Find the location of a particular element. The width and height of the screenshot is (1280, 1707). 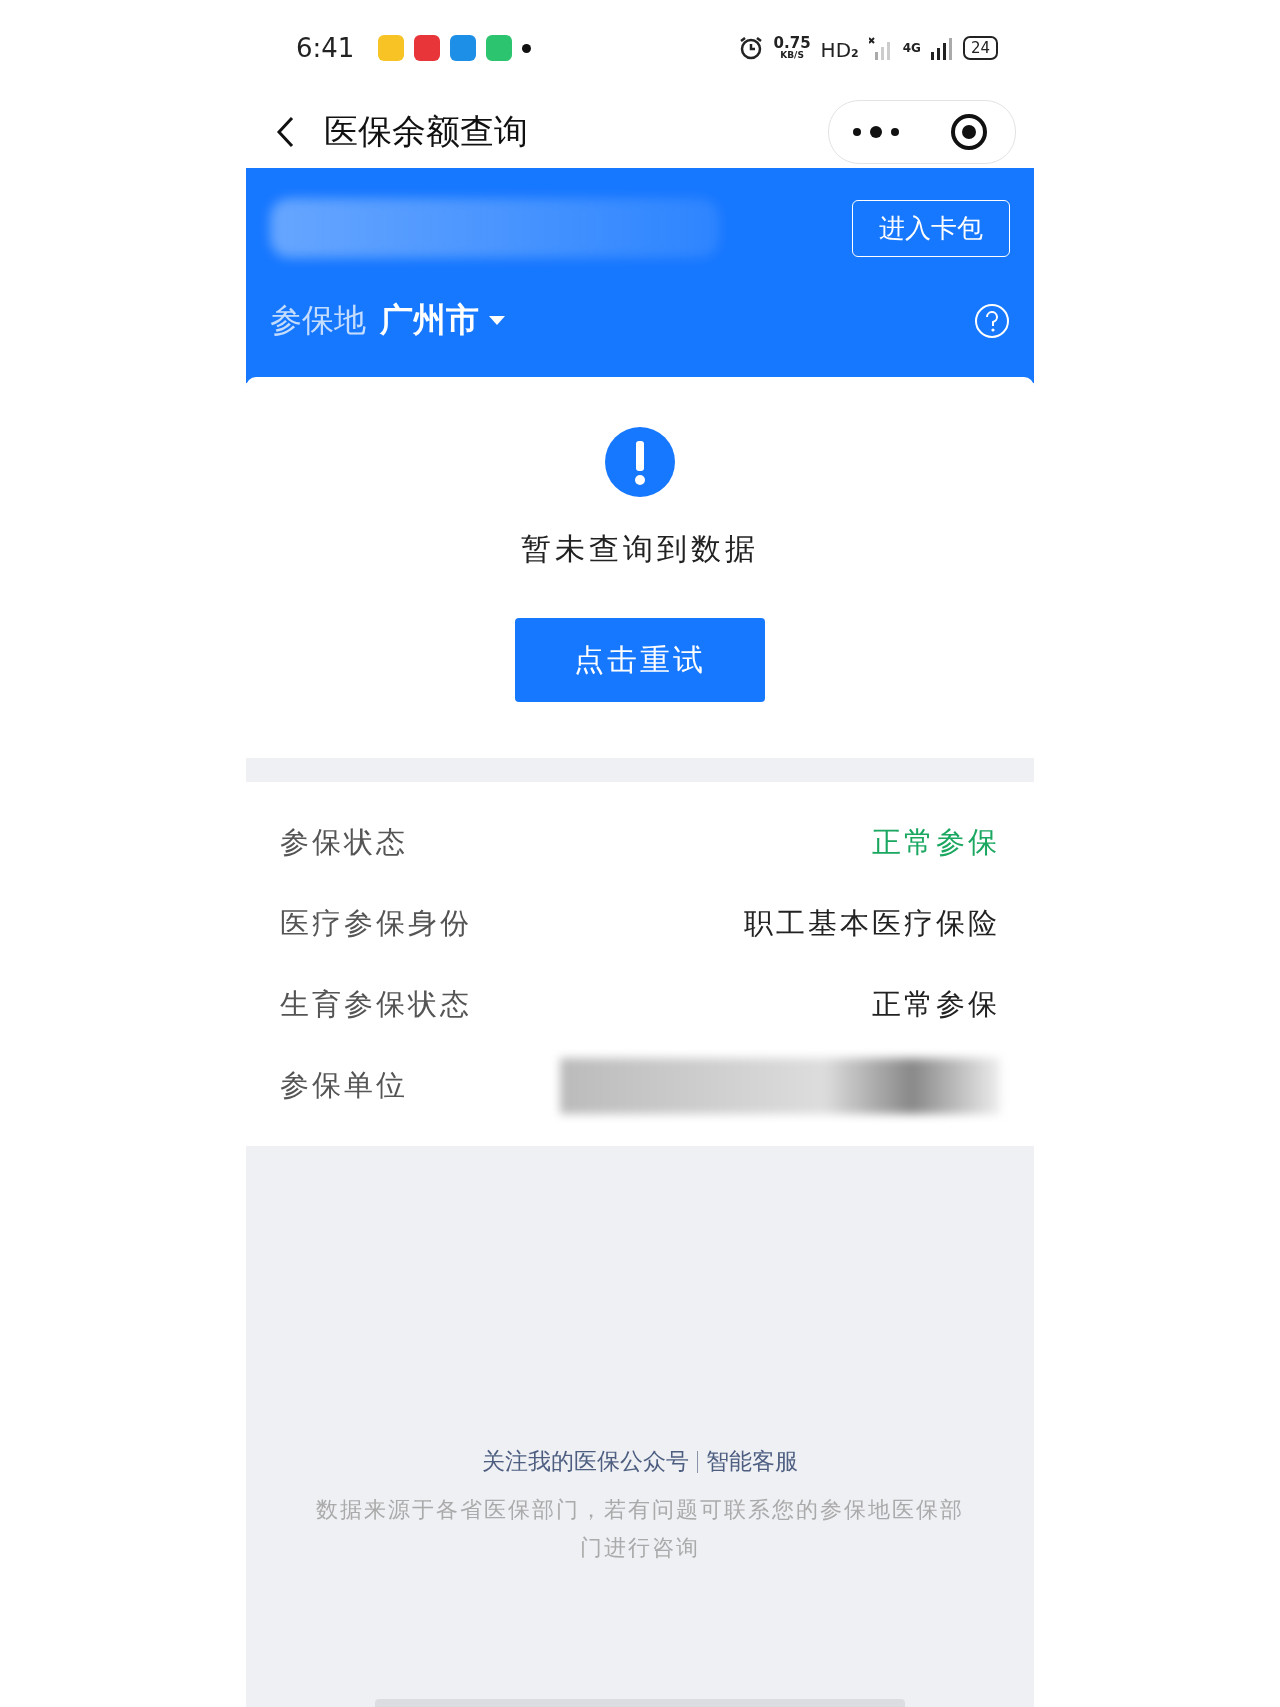

page-title: 医保余额查询 is located at coordinates (426, 131).